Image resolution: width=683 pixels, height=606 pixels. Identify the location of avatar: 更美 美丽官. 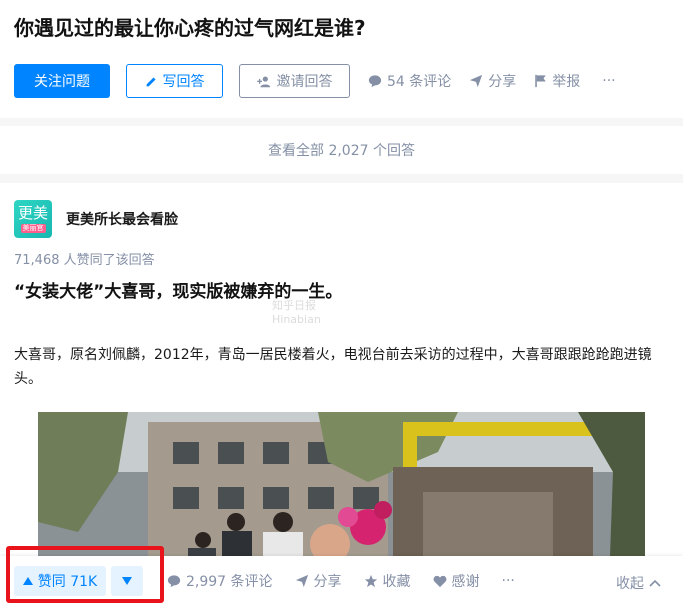
(33, 219).